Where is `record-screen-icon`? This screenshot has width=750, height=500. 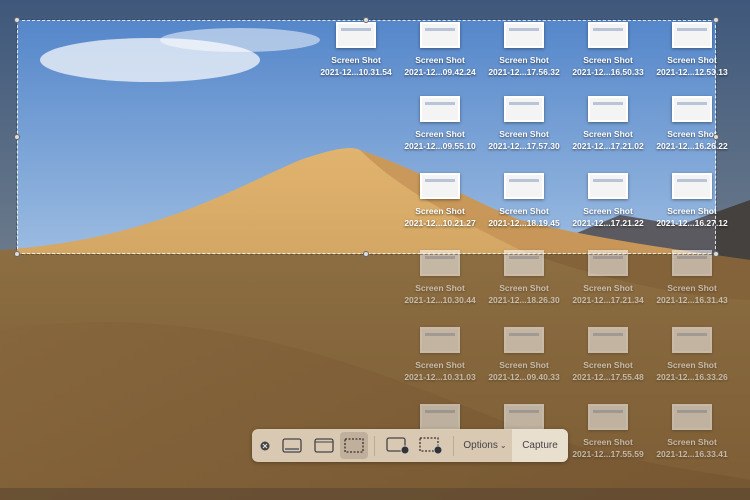 record-screen-icon is located at coordinates (398, 445).